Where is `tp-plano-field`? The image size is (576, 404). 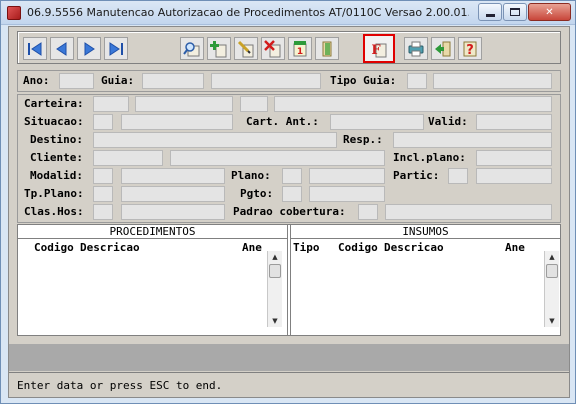 tp-plano-field is located at coordinates (103, 194).